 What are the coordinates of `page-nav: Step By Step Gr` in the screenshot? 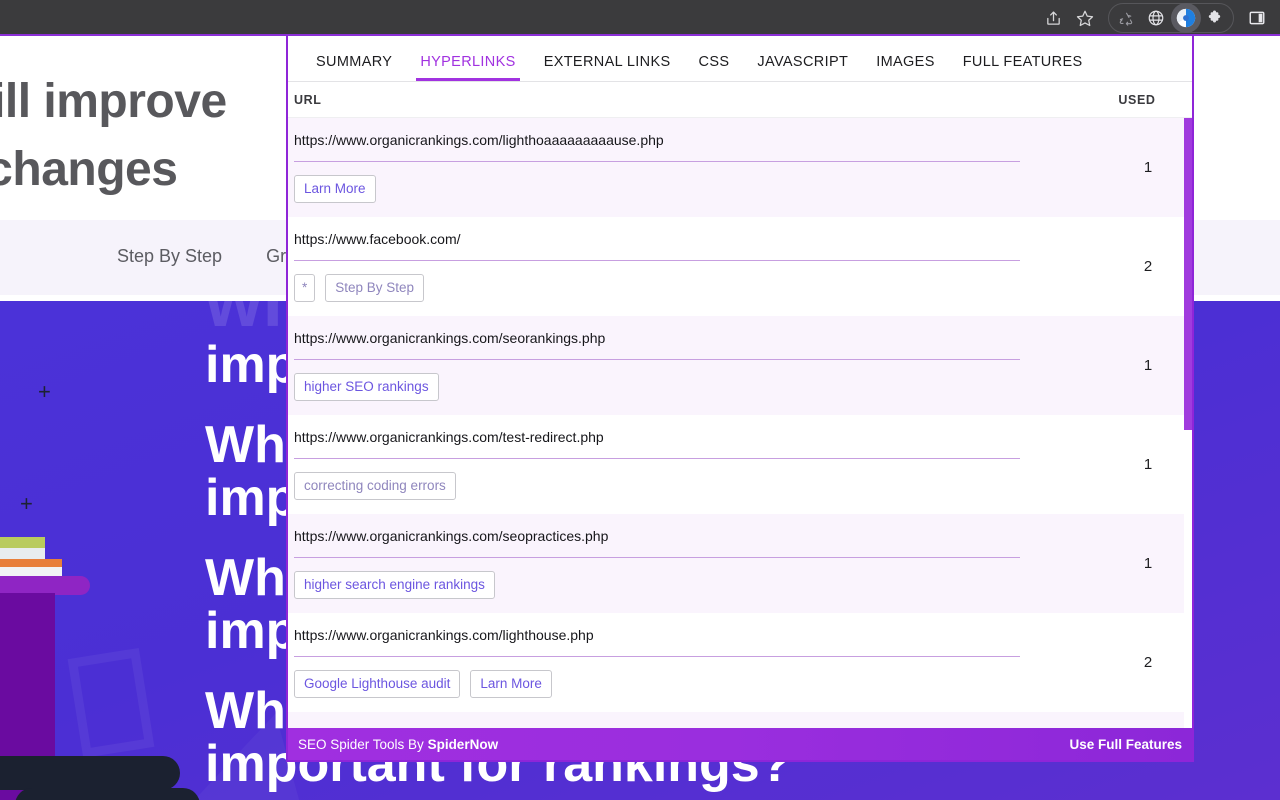 It's located at (201, 256).